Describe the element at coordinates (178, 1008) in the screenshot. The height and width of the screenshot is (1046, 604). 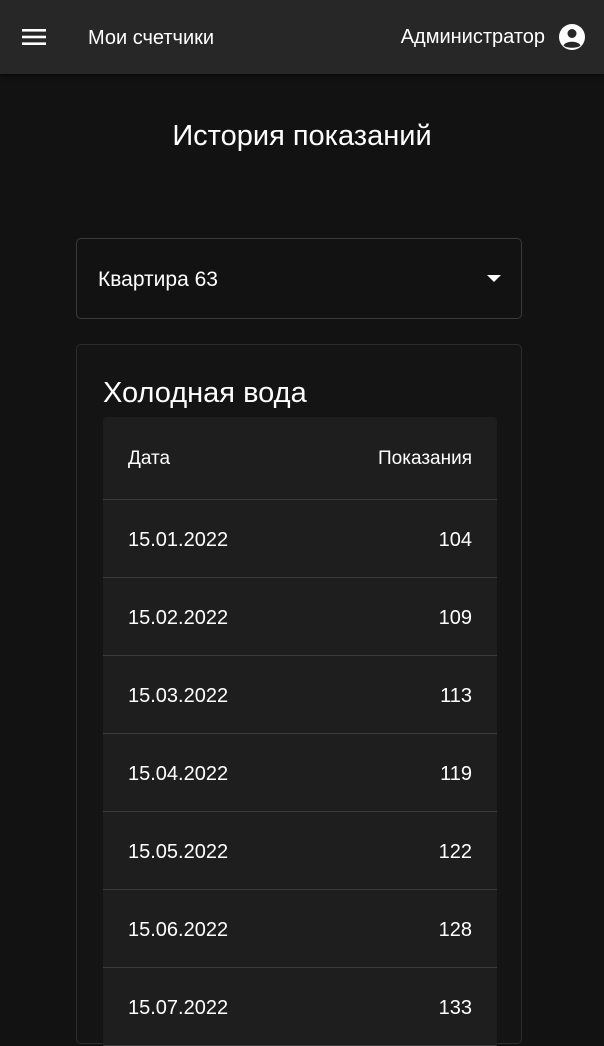
I see `reading-date: 15.07.2022` at that location.